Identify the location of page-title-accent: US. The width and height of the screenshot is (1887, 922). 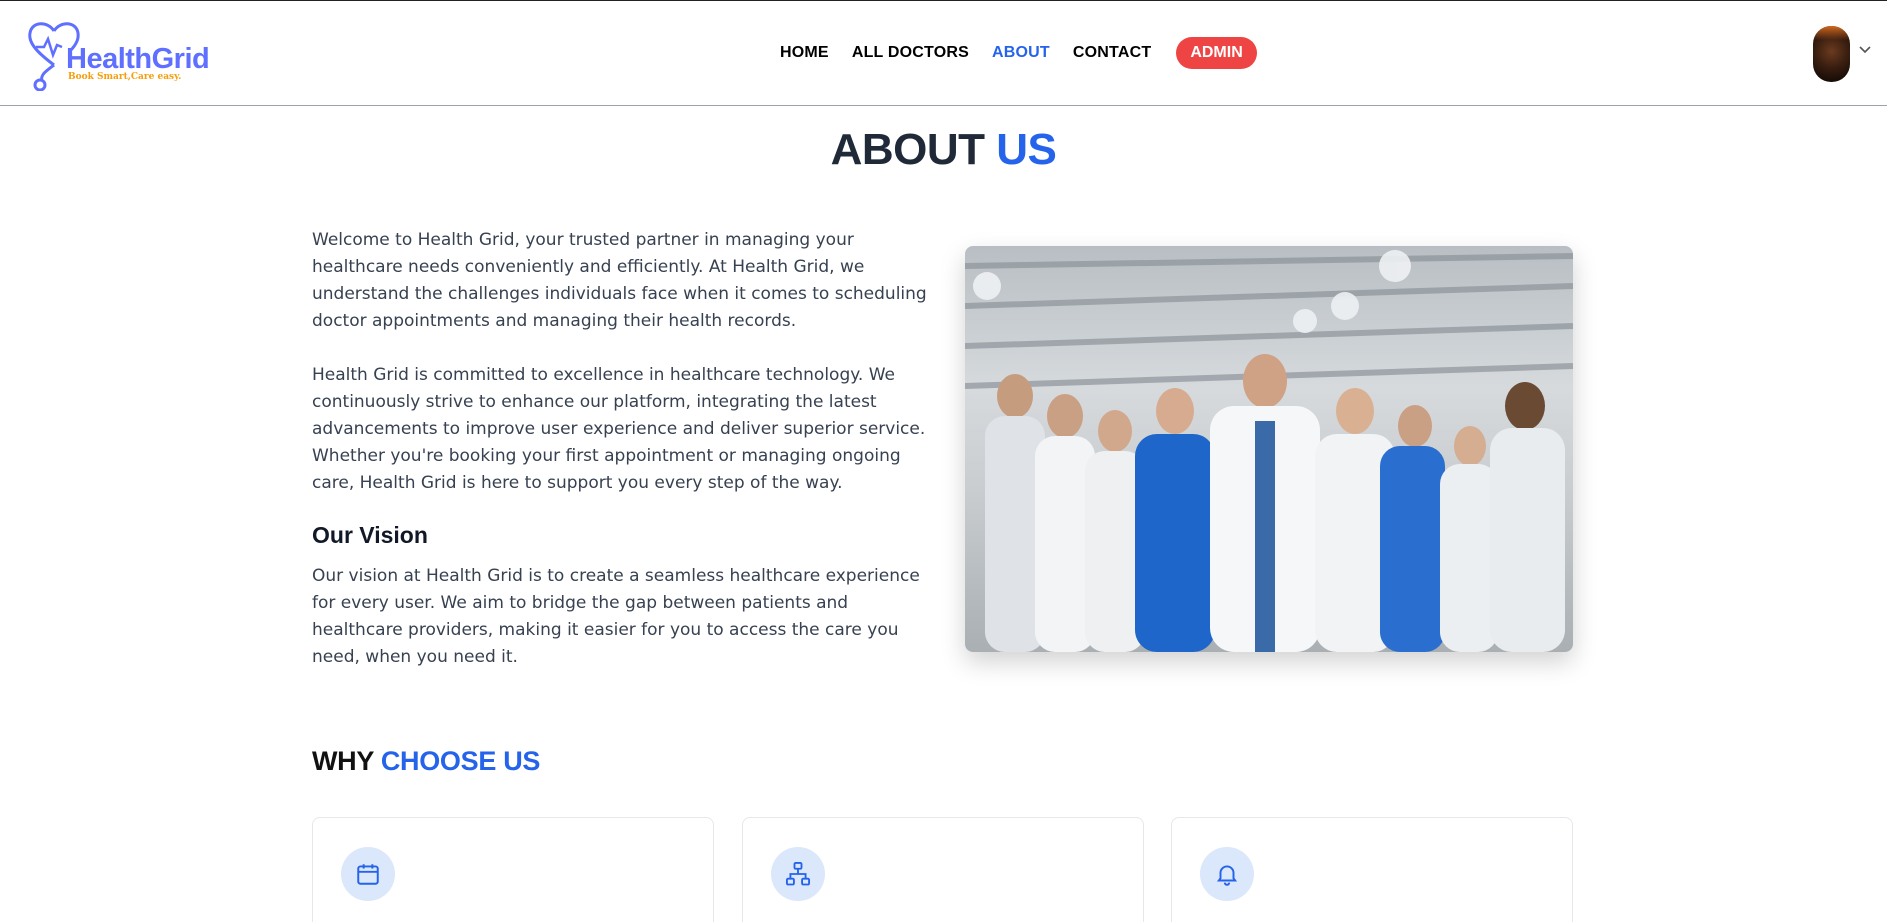
(1026, 149).